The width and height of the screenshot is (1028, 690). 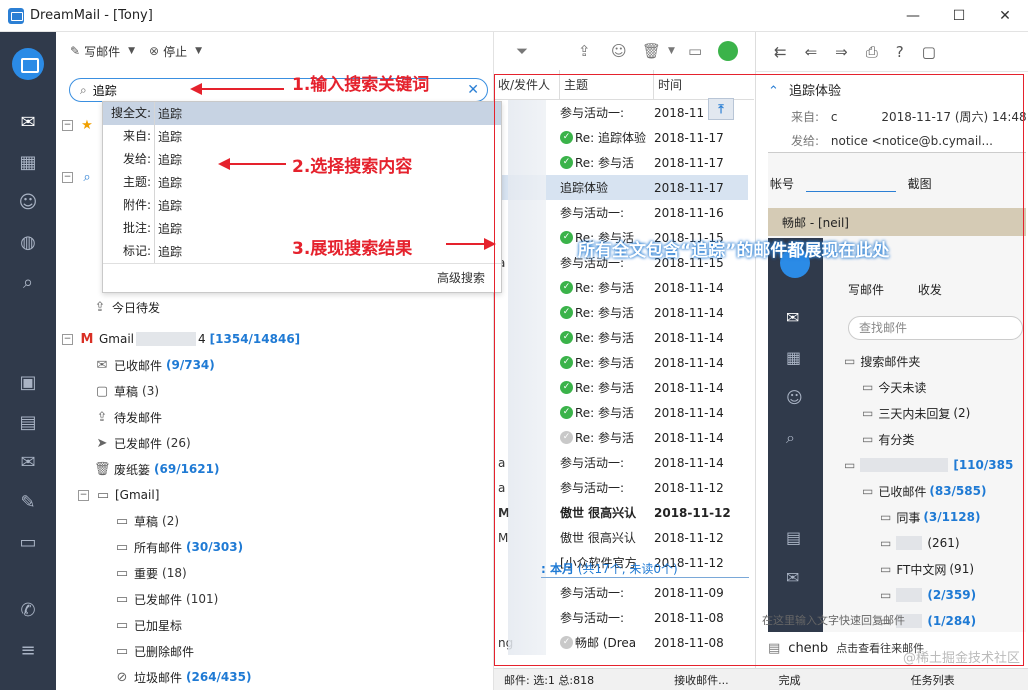 What do you see at coordinates (959, 16) in the screenshot?
I see `maximize-icon: ☐` at bounding box center [959, 16].